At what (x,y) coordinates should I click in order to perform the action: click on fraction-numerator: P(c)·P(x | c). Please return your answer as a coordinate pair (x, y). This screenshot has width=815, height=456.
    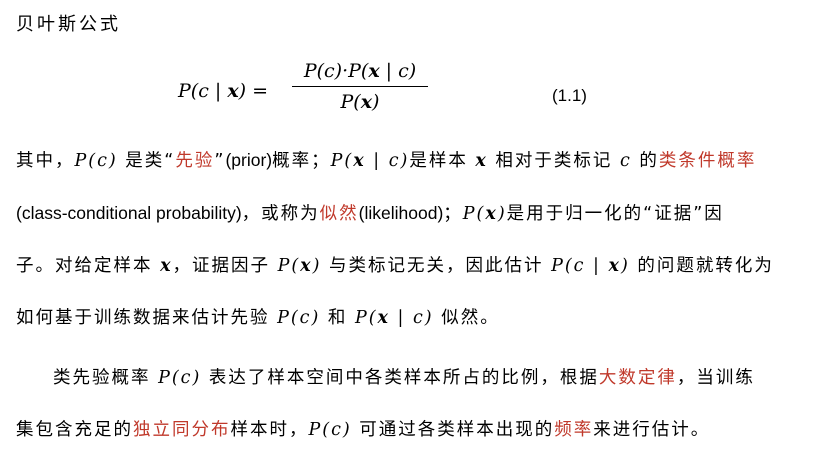
    Looking at the image, I should click on (360, 71).